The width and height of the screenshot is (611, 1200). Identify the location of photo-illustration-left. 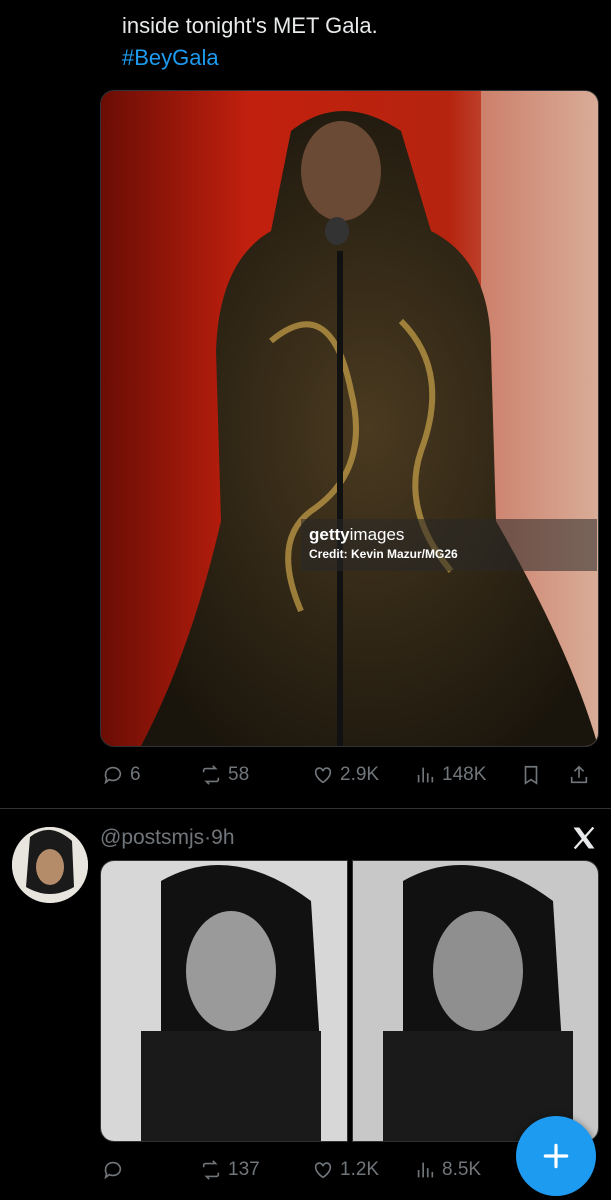
(224, 1001).